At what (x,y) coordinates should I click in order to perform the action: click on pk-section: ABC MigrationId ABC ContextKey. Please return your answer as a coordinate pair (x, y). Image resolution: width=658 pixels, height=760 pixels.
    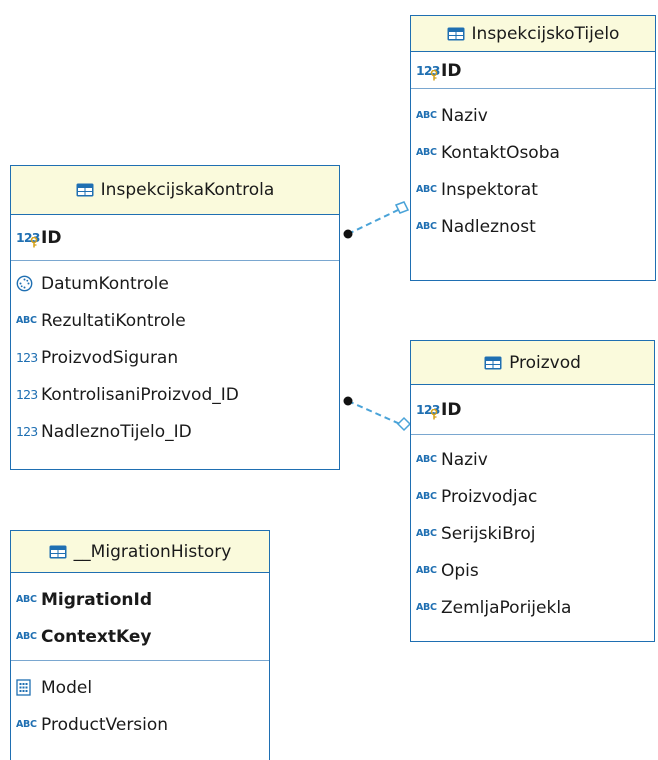
    Looking at the image, I should click on (140, 617).